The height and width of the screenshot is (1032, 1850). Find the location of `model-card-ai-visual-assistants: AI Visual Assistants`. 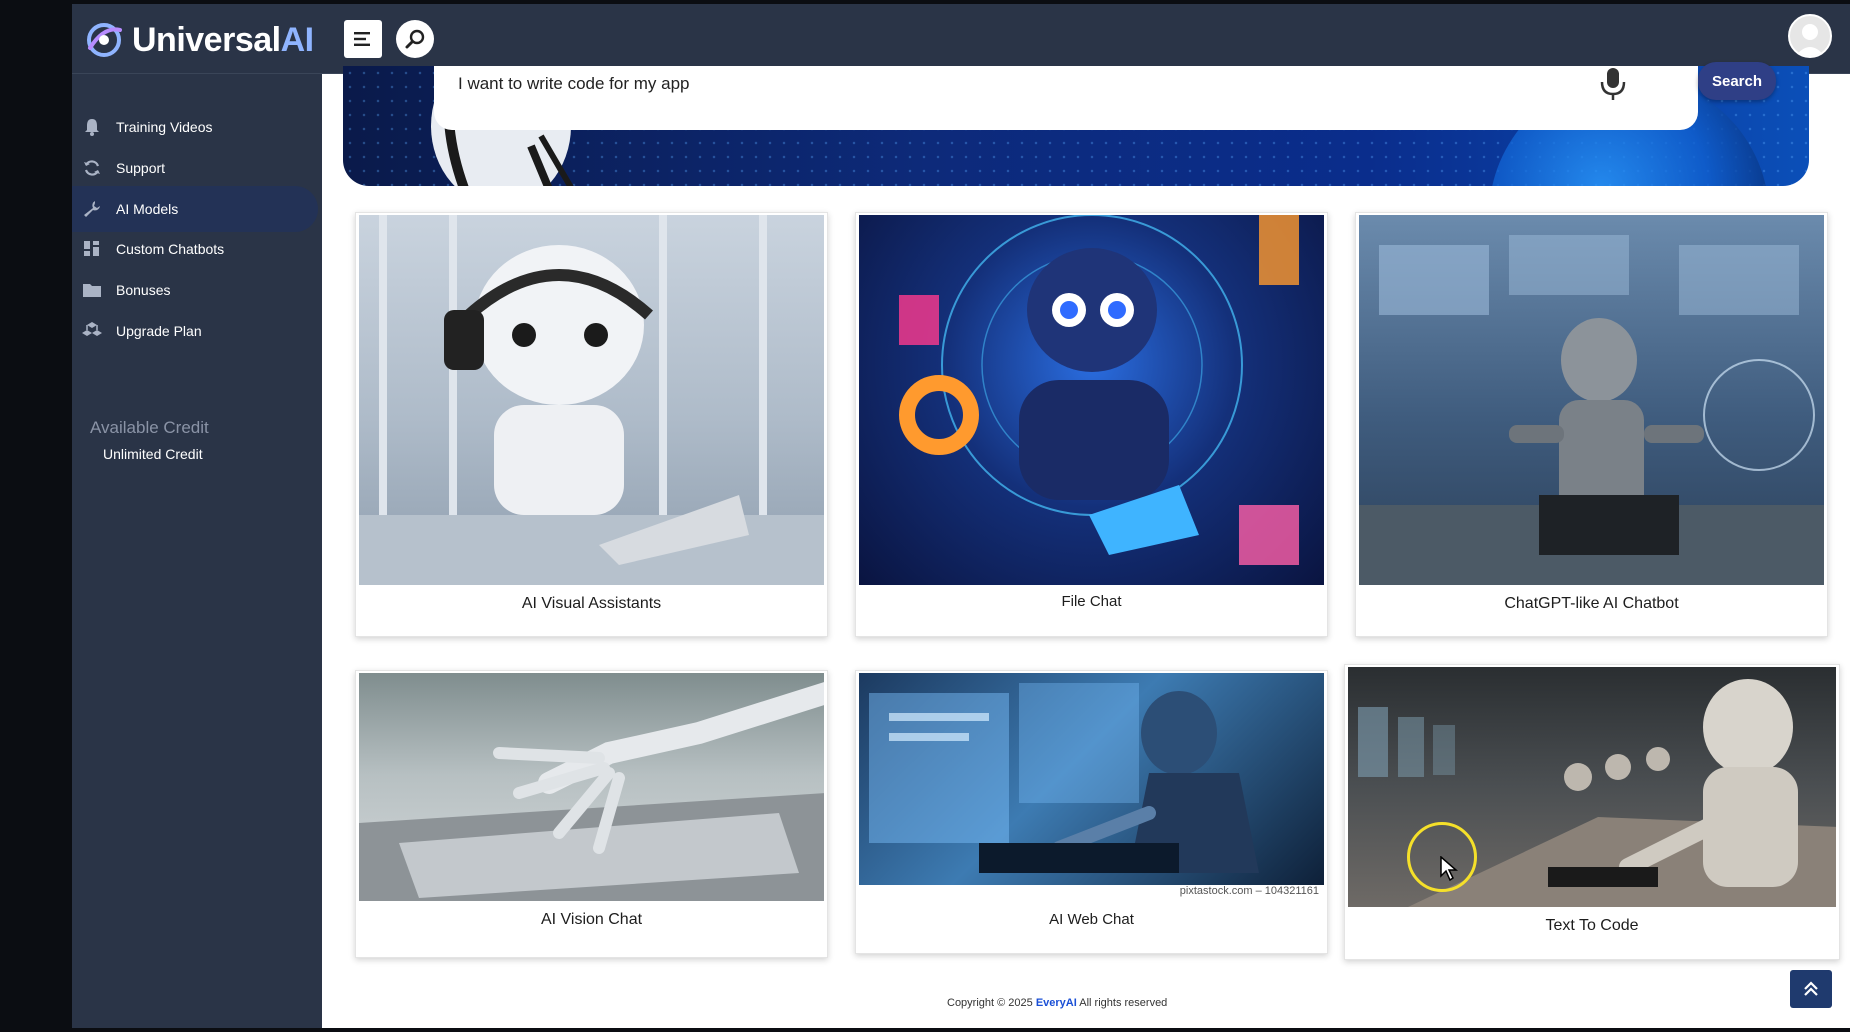

model-card-ai-visual-assistants: AI Visual Assistants is located at coordinates (591, 424).